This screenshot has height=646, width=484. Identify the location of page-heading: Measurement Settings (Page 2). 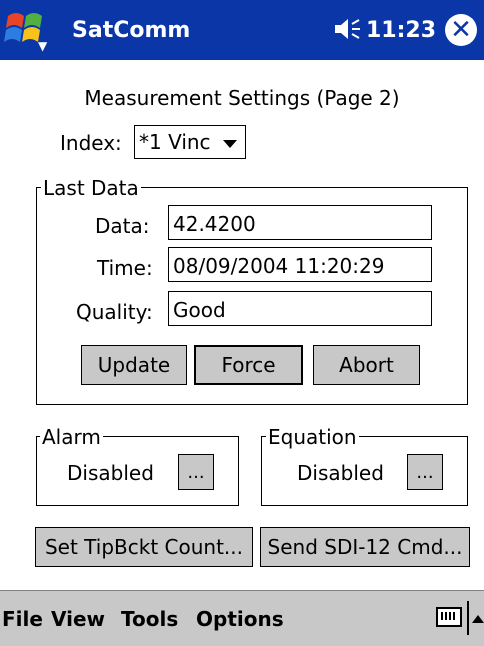
(242, 98).